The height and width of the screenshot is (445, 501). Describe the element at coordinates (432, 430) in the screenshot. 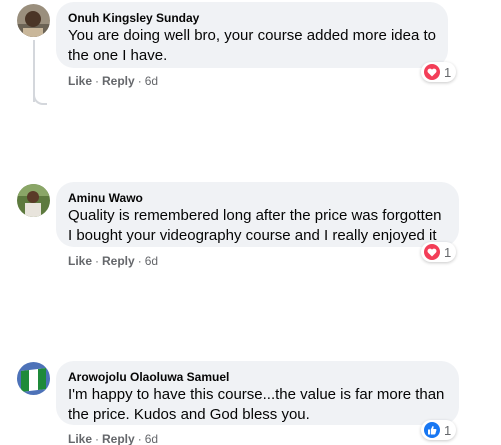

I see `like-reaction-icon` at that location.